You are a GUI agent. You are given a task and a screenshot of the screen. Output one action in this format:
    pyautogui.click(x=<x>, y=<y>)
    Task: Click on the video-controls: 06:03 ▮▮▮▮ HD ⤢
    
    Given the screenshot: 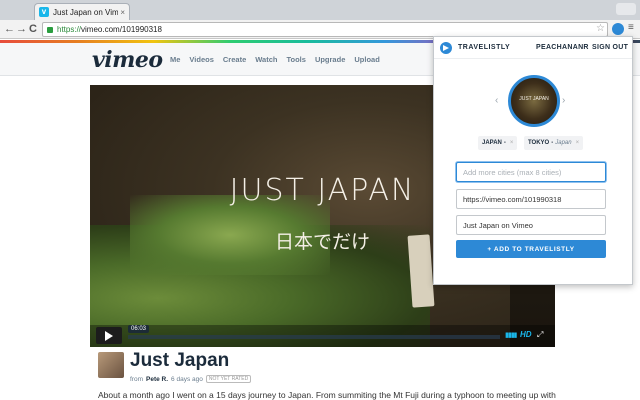 What is the action you would take?
    pyautogui.click(x=322, y=336)
    